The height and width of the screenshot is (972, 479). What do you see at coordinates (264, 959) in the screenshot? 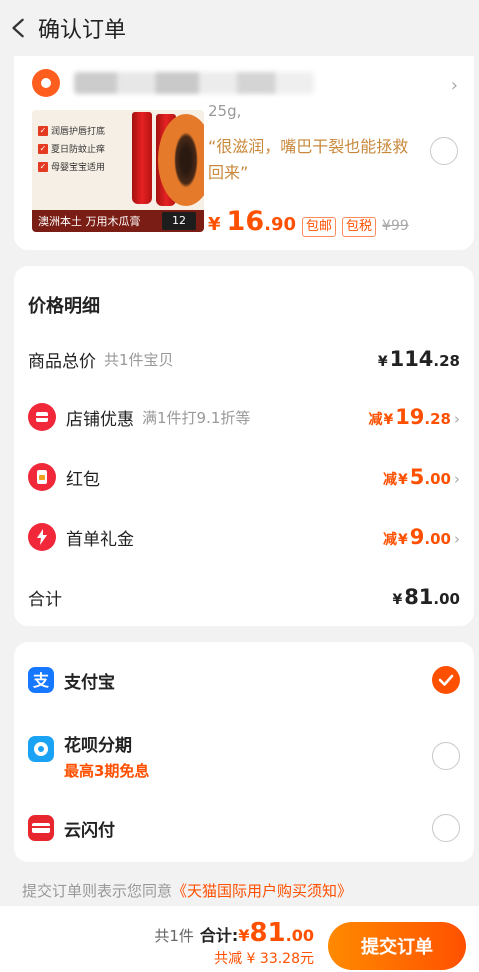
I see `total-saved: 共减 ¥ 33.28元` at bounding box center [264, 959].